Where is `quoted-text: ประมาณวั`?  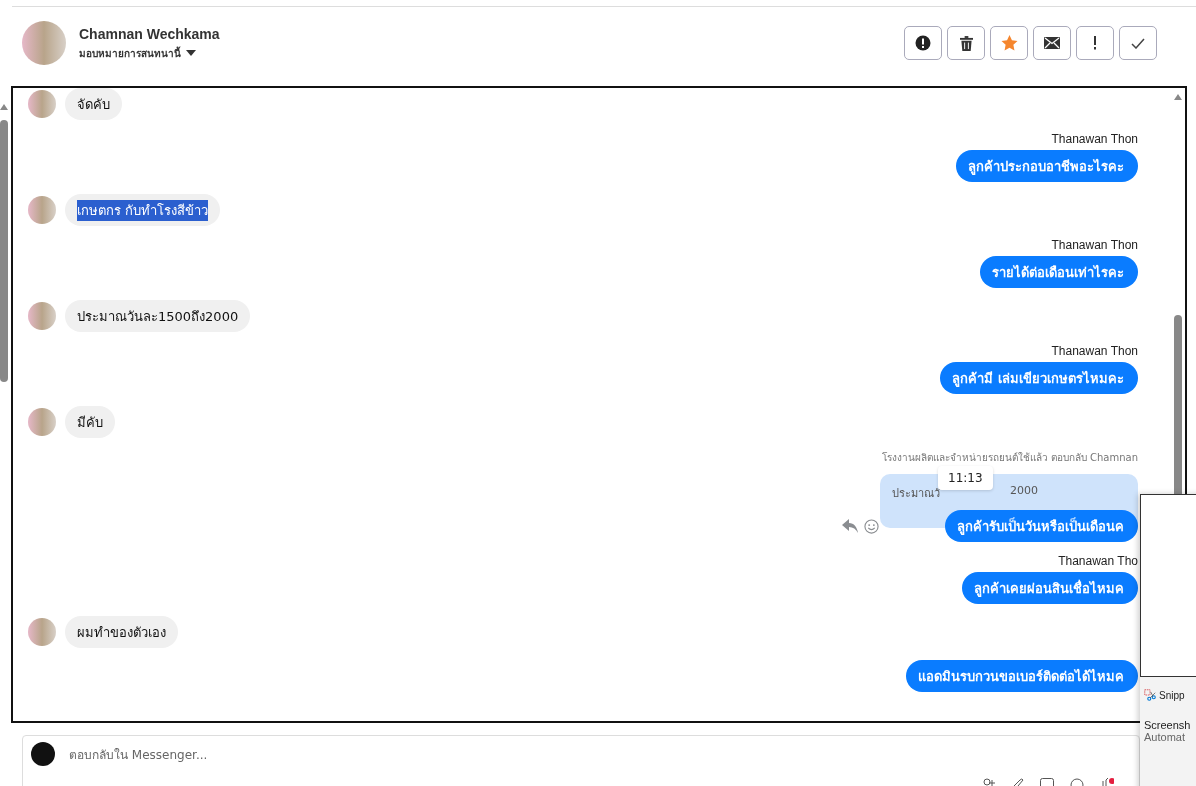
quoted-text: ประมาณวั is located at coordinates (916, 494).